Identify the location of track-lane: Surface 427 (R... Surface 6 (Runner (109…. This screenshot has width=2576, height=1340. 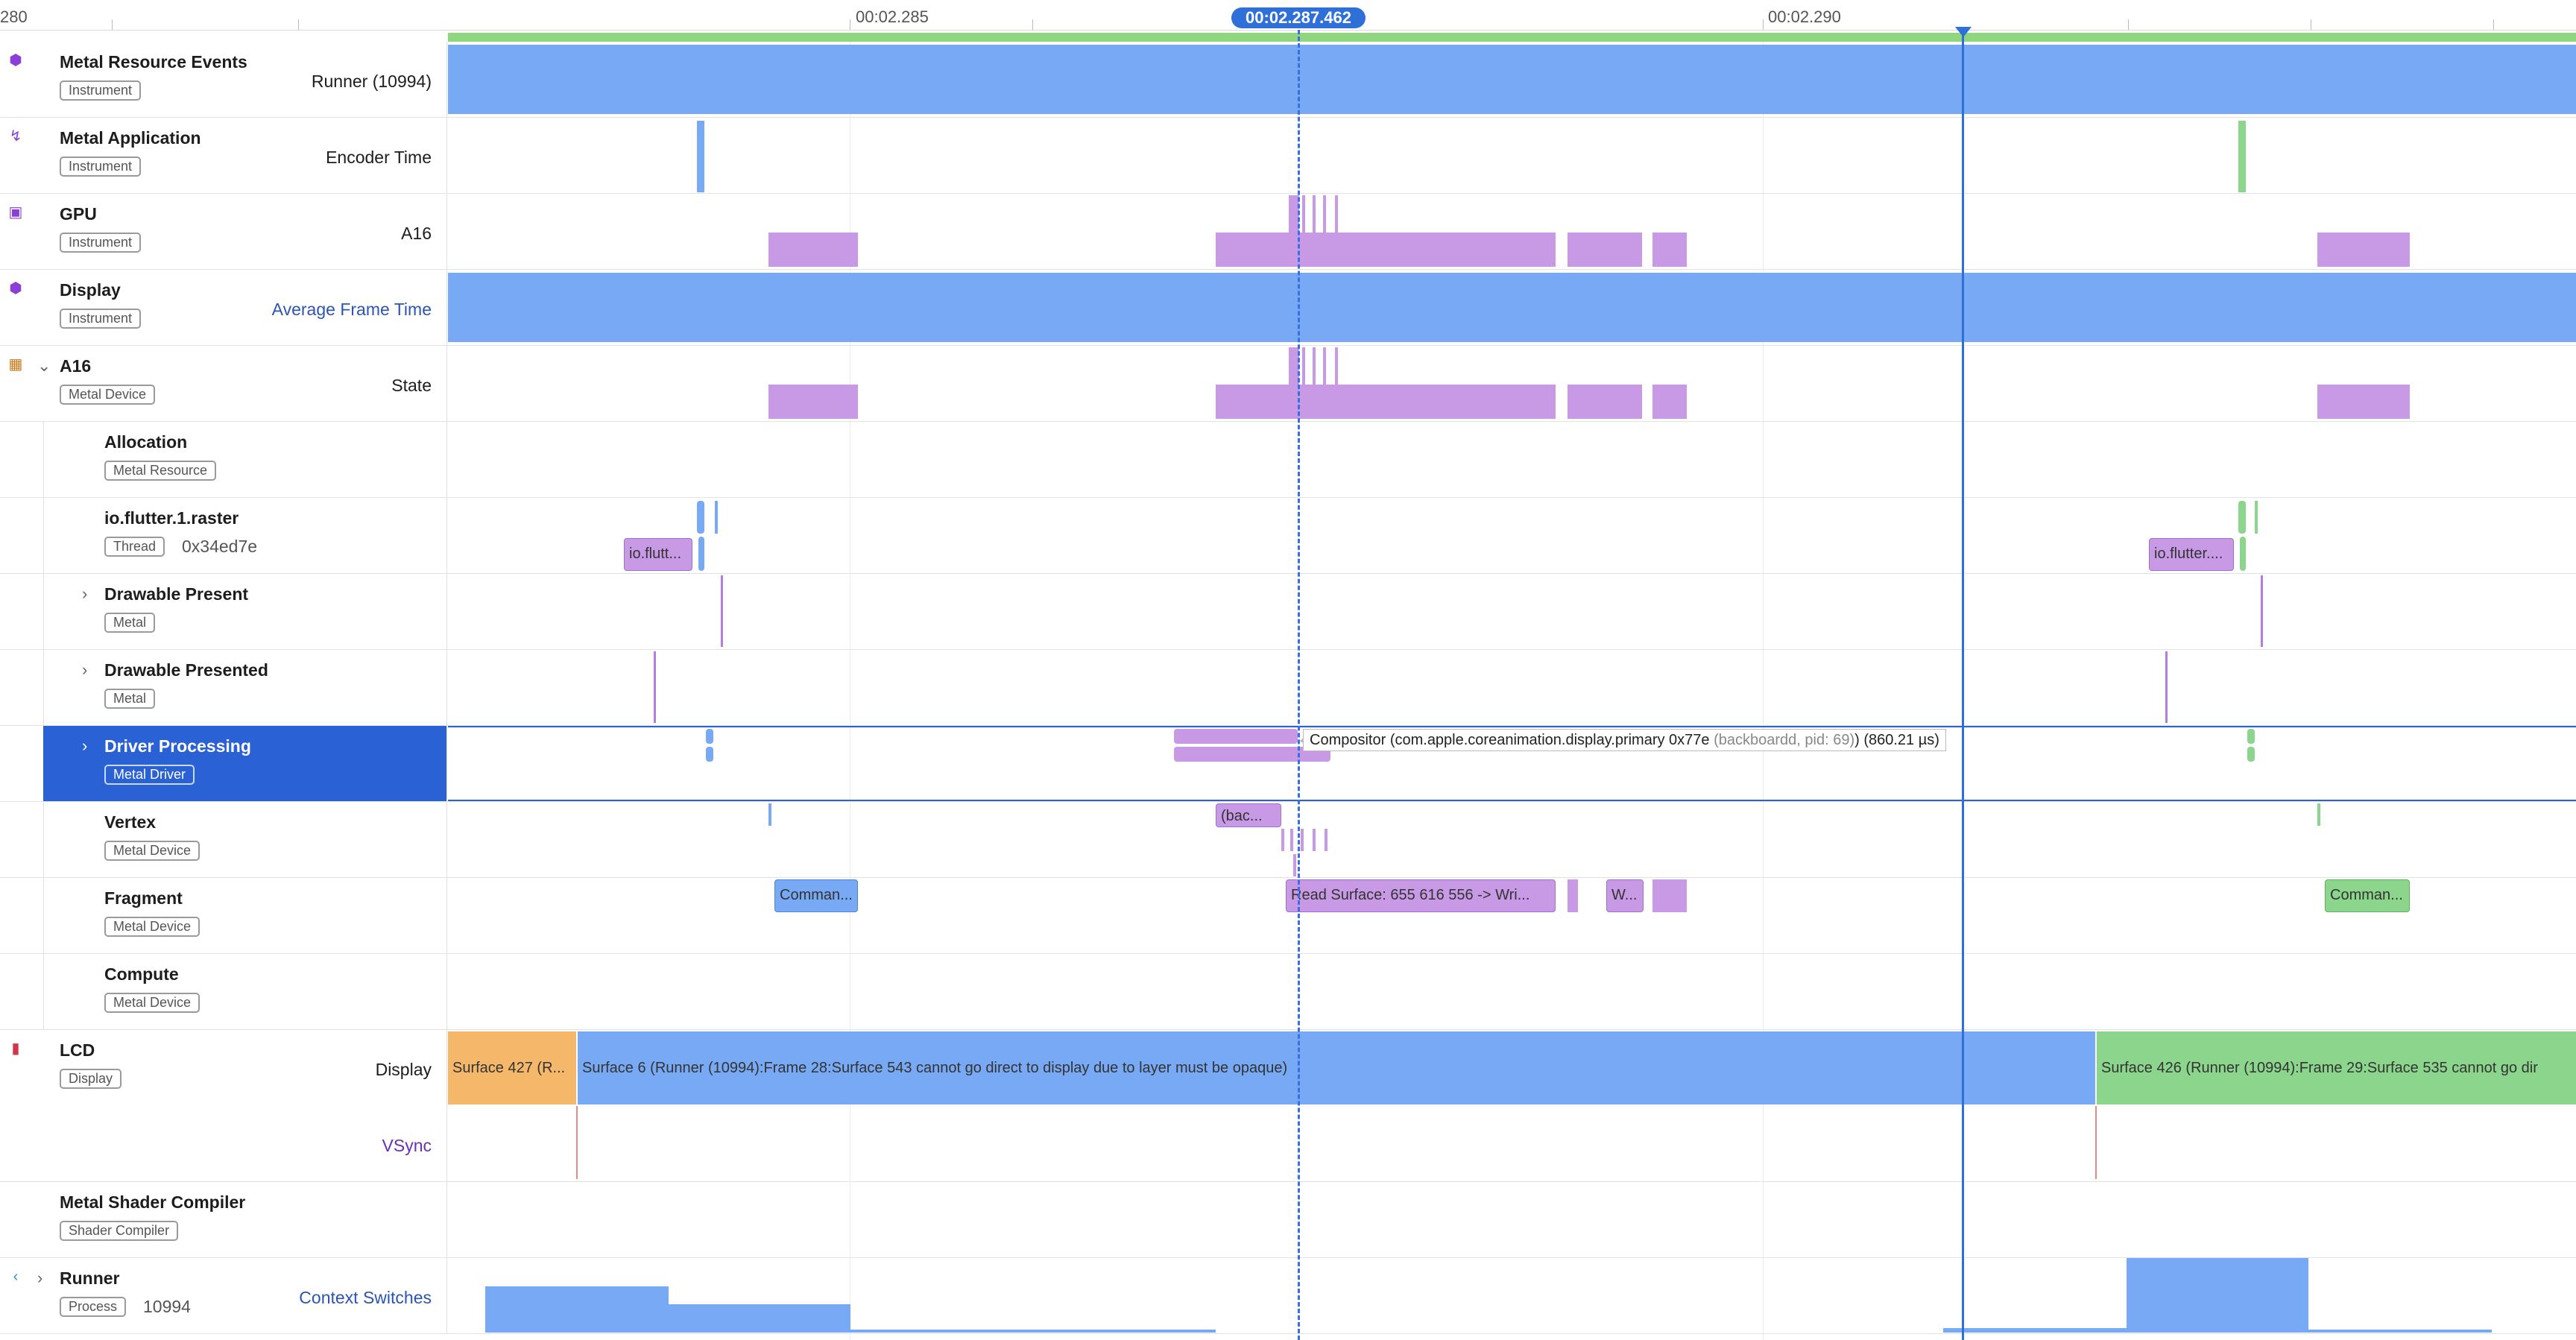
(1512, 1106).